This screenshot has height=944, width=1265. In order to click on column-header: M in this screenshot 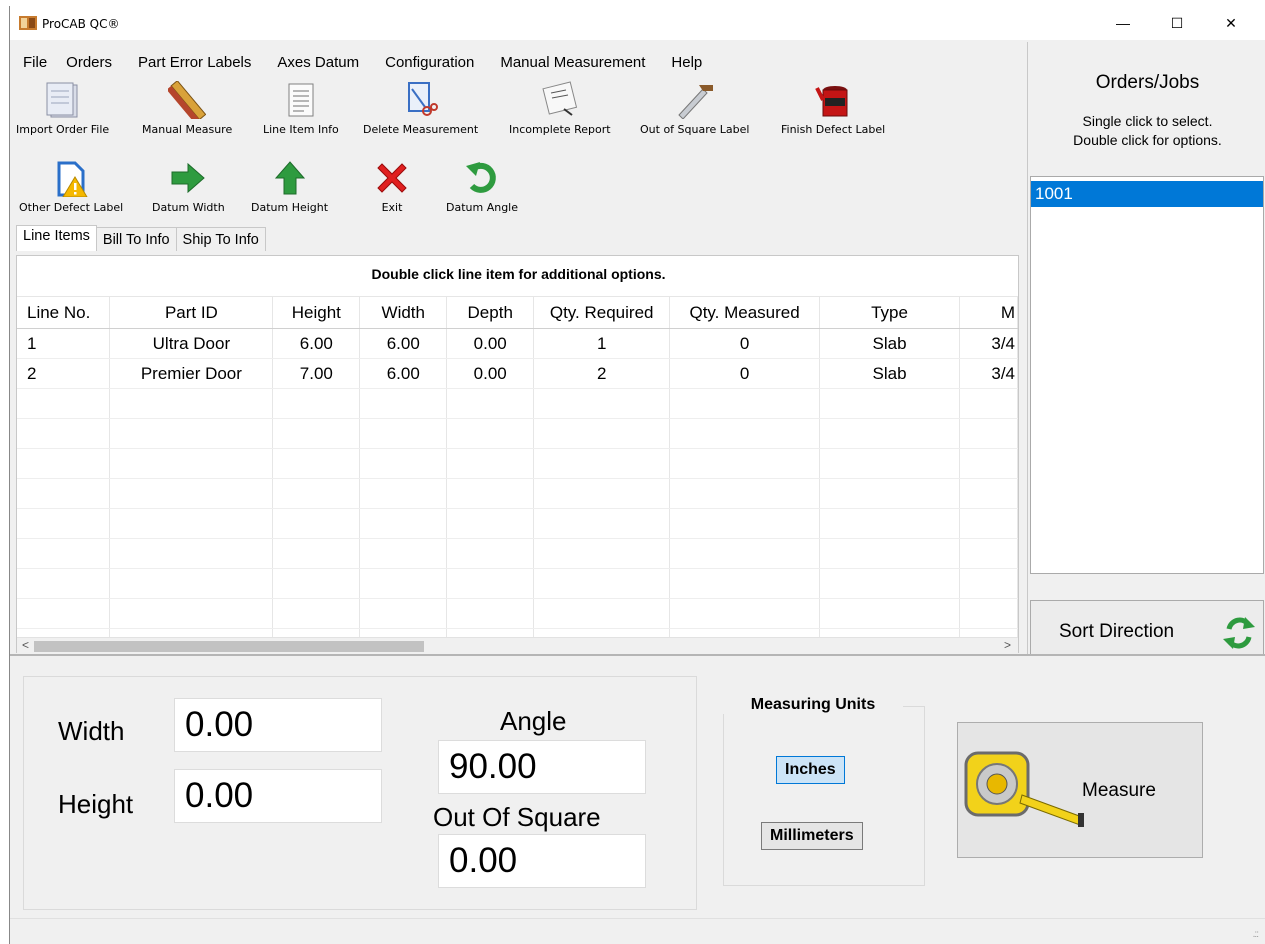, I will do `click(988, 312)`.